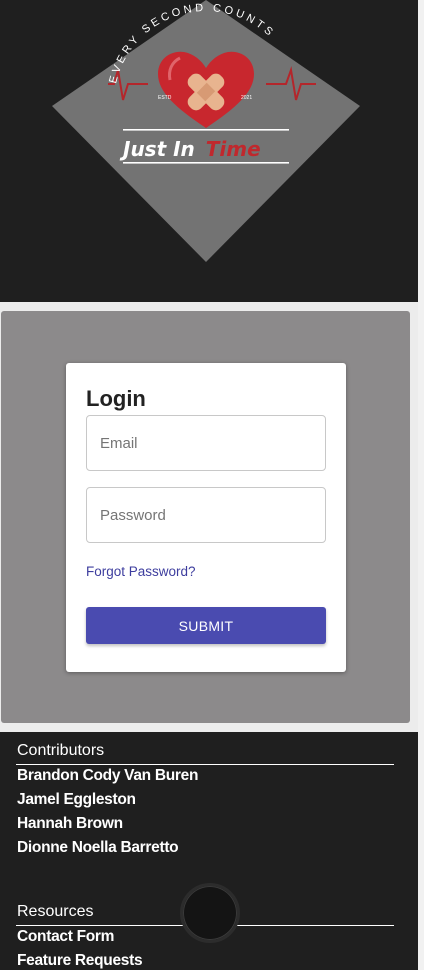 The height and width of the screenshot is (970, 424). Describe the element at coordinates (141, 571) in the screenshot. I see `forgot-password-link: Forgot Password?` at that location.